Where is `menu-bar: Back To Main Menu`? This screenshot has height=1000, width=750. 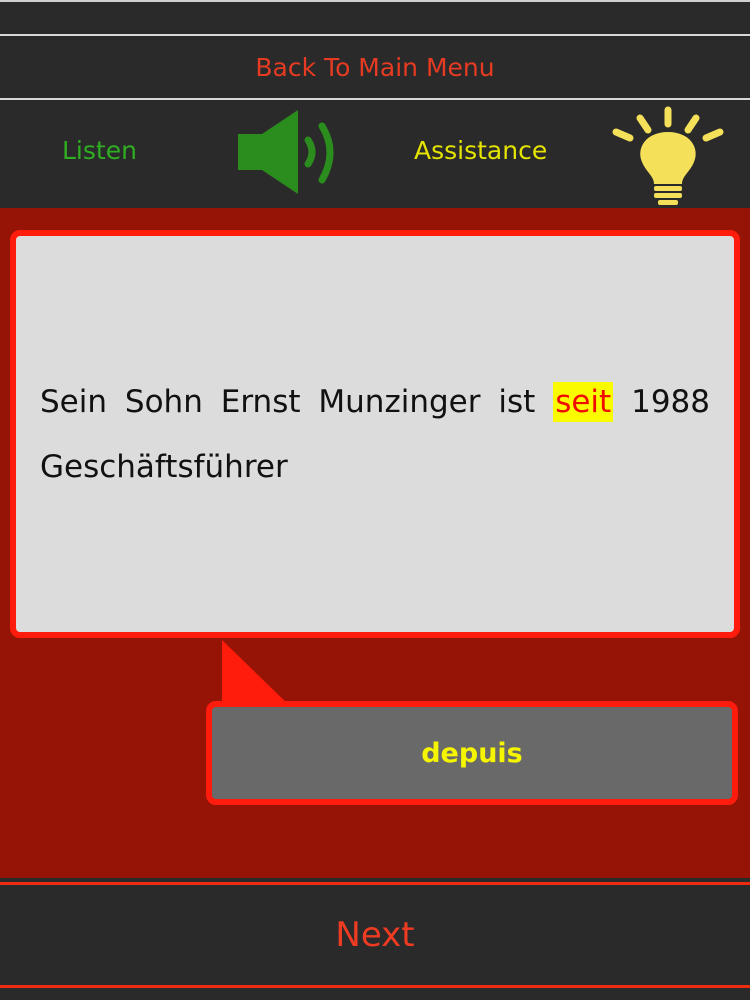 menu-bar: Back To Main Menu is located at coordinates (375, 67).